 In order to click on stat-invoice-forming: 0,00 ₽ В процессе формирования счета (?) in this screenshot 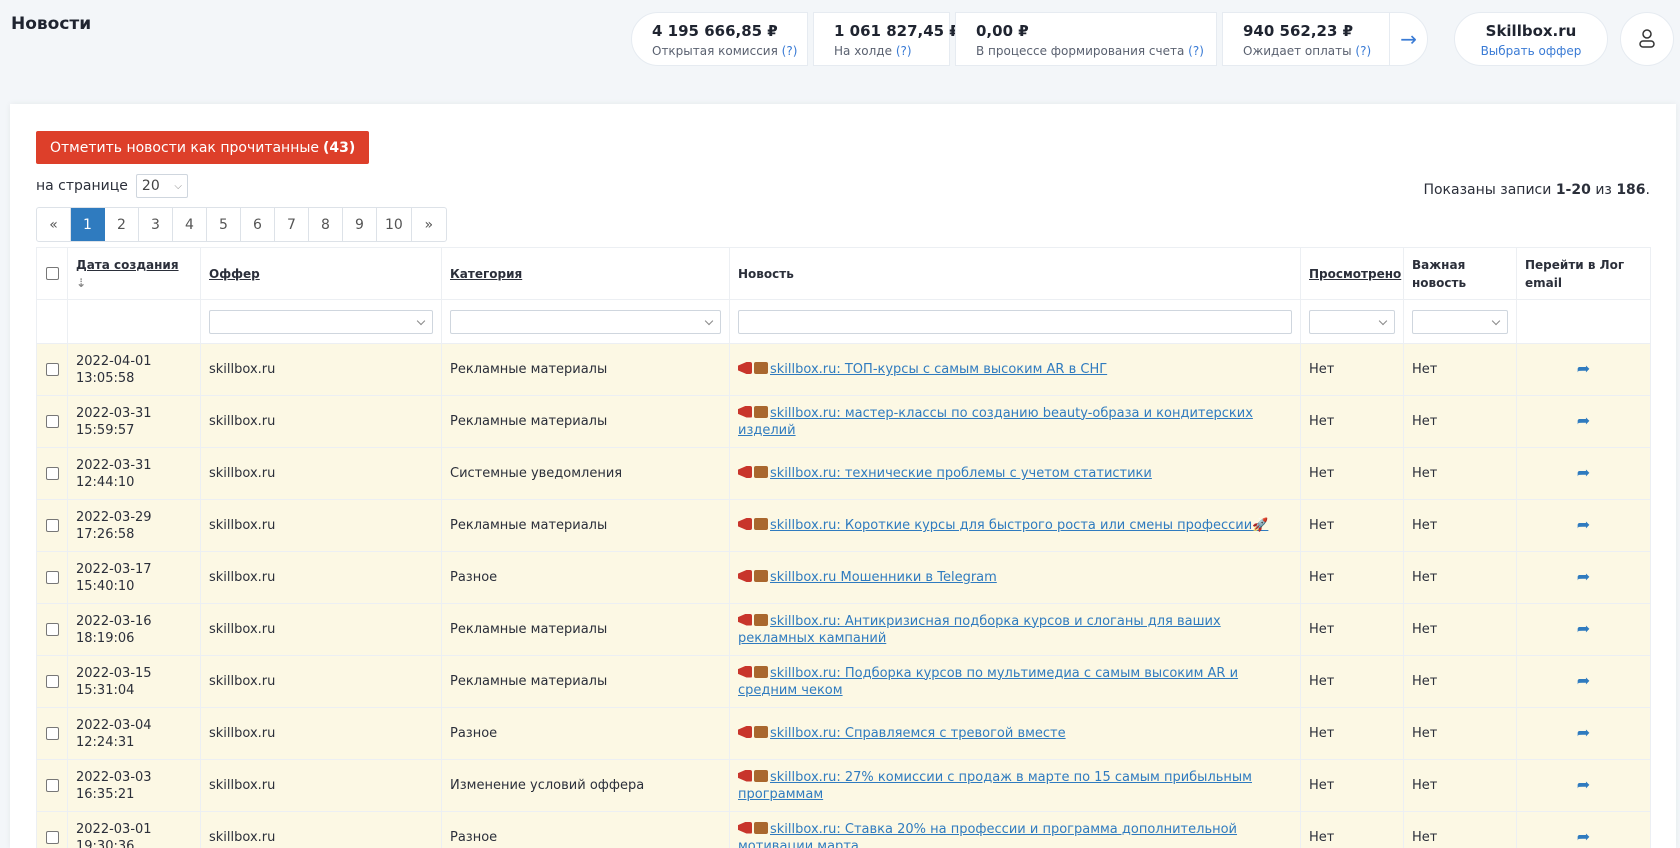, I will do `click(1086, 39)`.